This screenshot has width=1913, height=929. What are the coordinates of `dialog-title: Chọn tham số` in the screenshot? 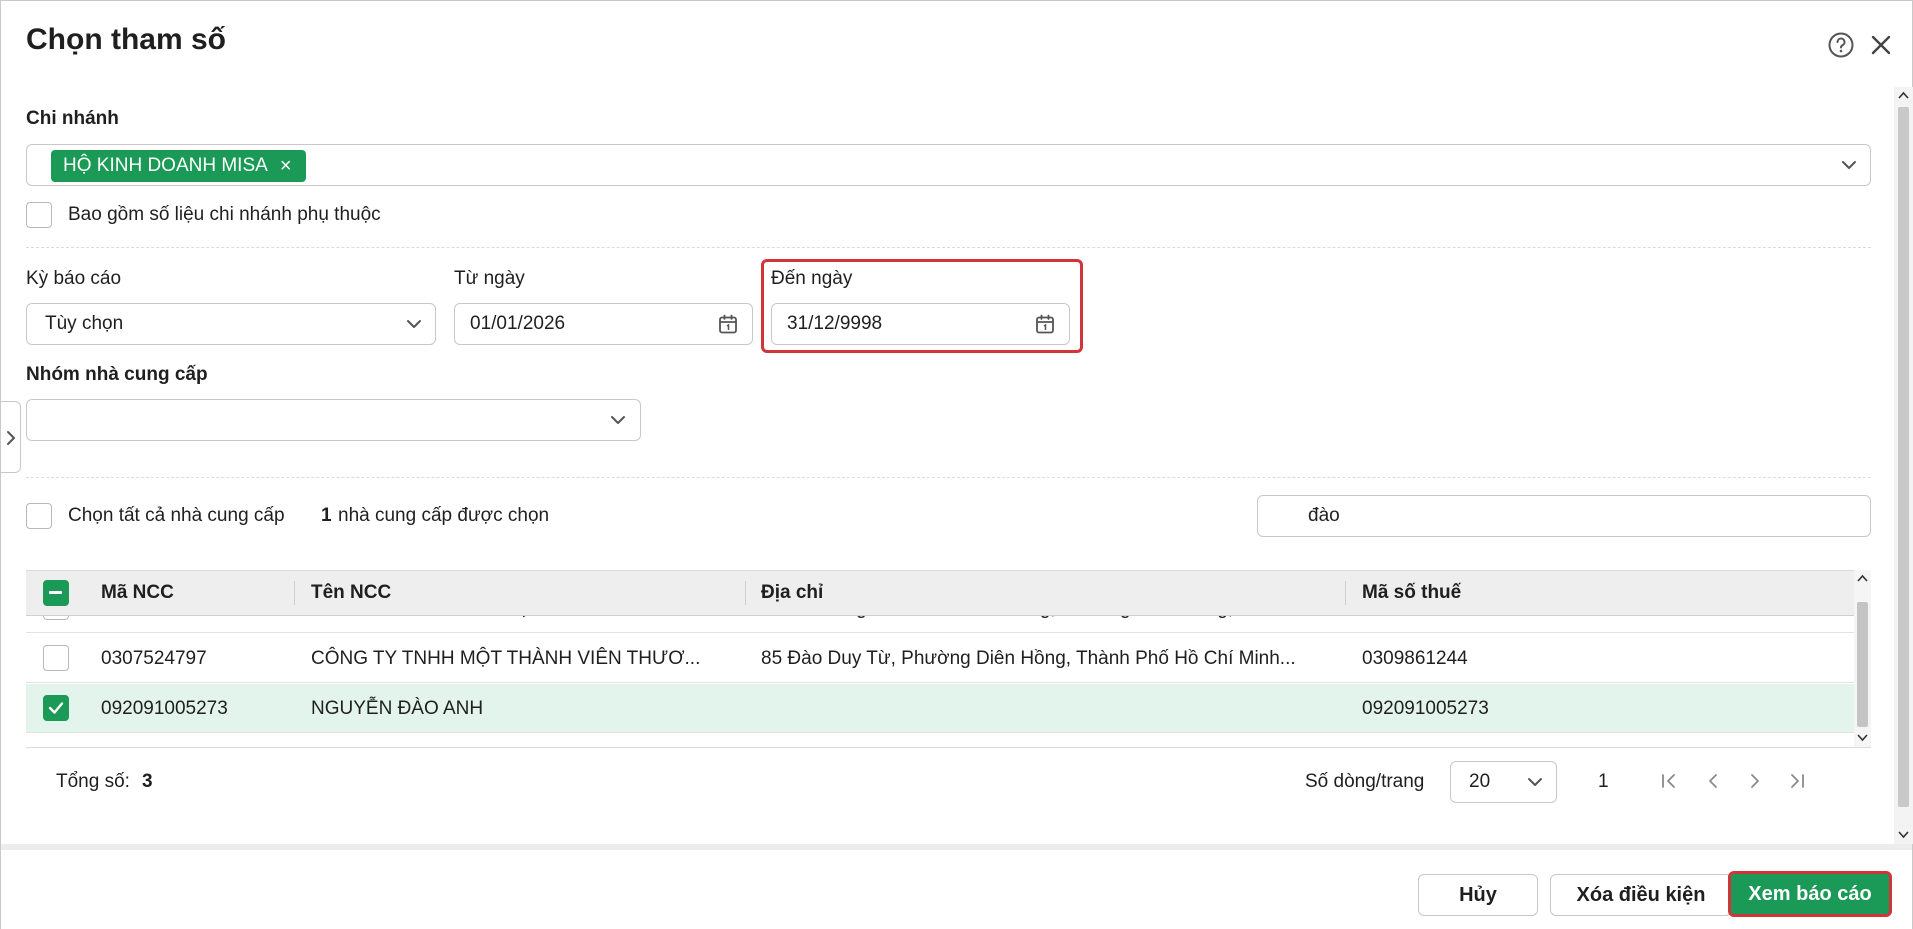 It's located at (126, 39).